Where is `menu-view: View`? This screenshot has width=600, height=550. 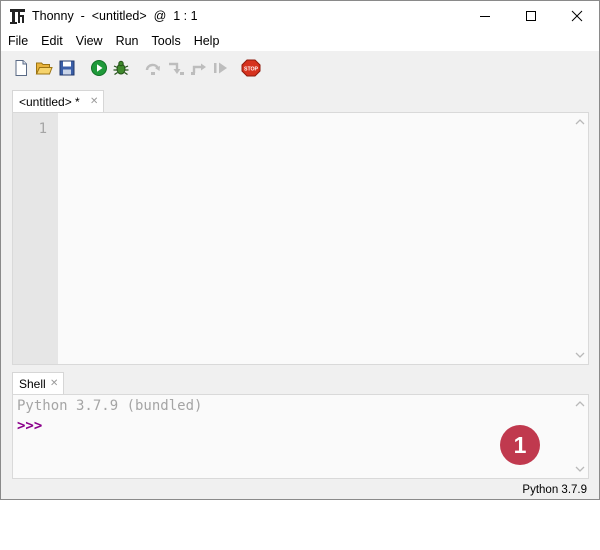 menu-view: View is located at coordinates (89, 41).